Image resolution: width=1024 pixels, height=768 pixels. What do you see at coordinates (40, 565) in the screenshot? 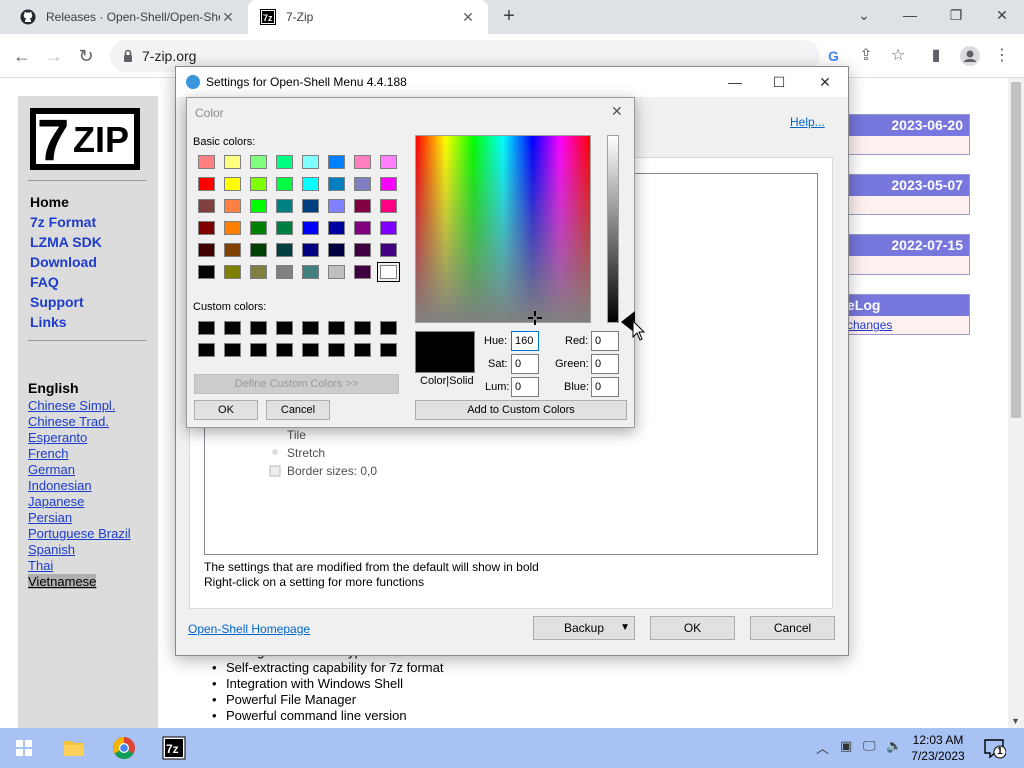
I see `lang-thai: Thai` at bounding box center [40, 565].